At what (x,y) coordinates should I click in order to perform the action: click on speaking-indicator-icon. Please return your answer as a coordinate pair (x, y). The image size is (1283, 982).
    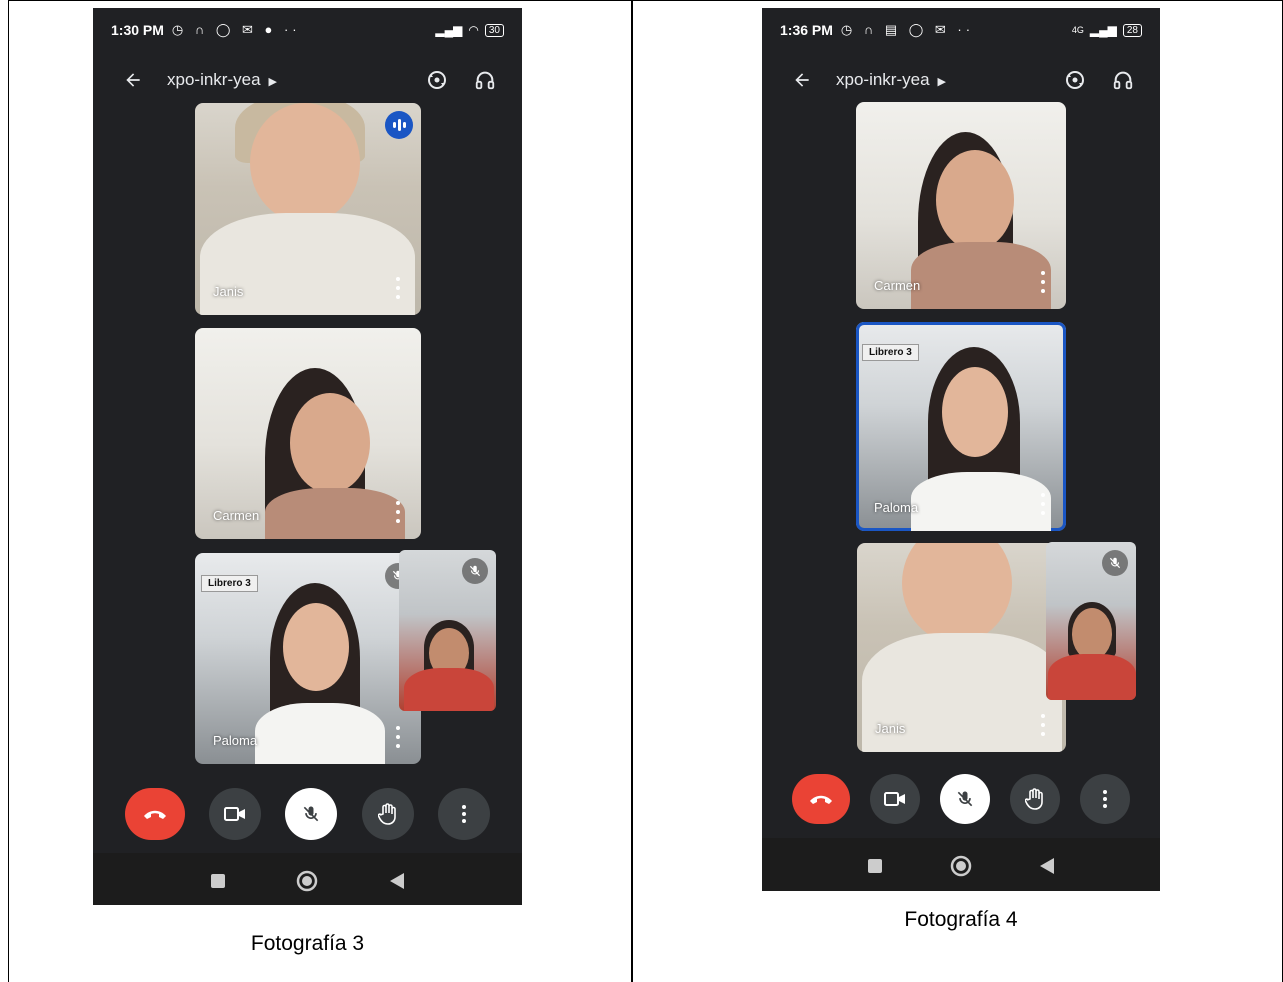
    Looking at the image, I should click on (399, 125).